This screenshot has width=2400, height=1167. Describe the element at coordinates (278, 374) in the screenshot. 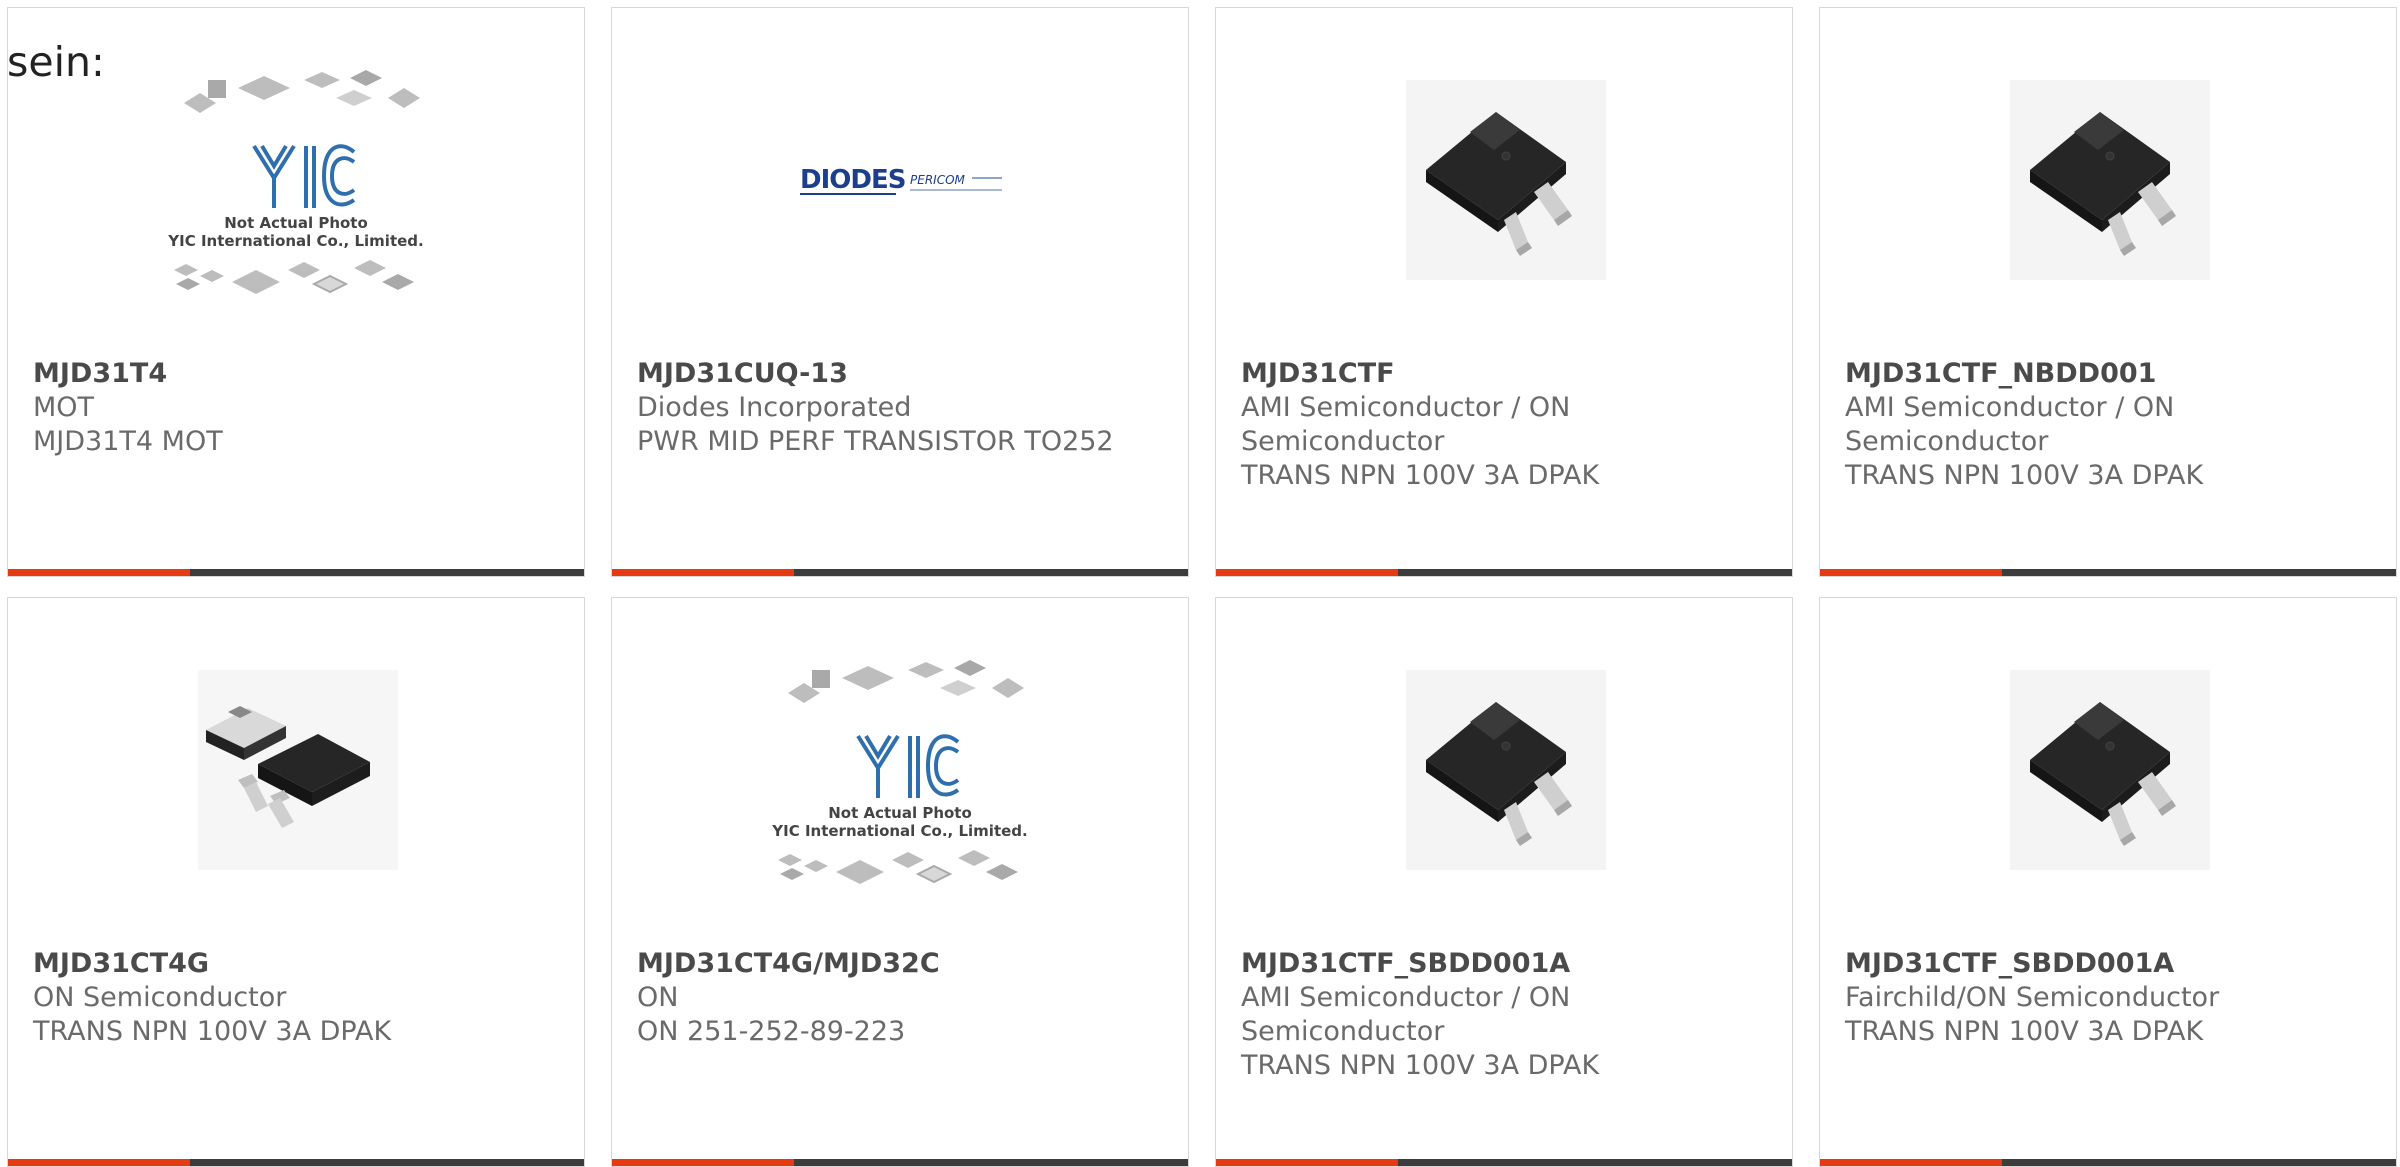

I see `part-number: MJD31T4` at that location.